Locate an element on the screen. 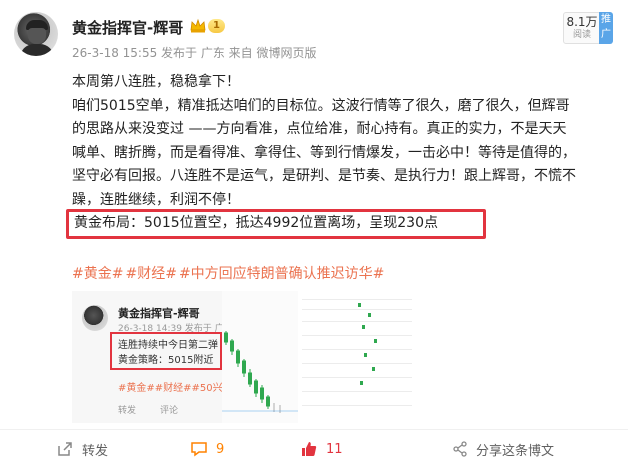 Image resolution: width=628 pixels, height=472 pixels. embedded-tags: #黄金##财经##50兴 is located at coordinates (170, 388).